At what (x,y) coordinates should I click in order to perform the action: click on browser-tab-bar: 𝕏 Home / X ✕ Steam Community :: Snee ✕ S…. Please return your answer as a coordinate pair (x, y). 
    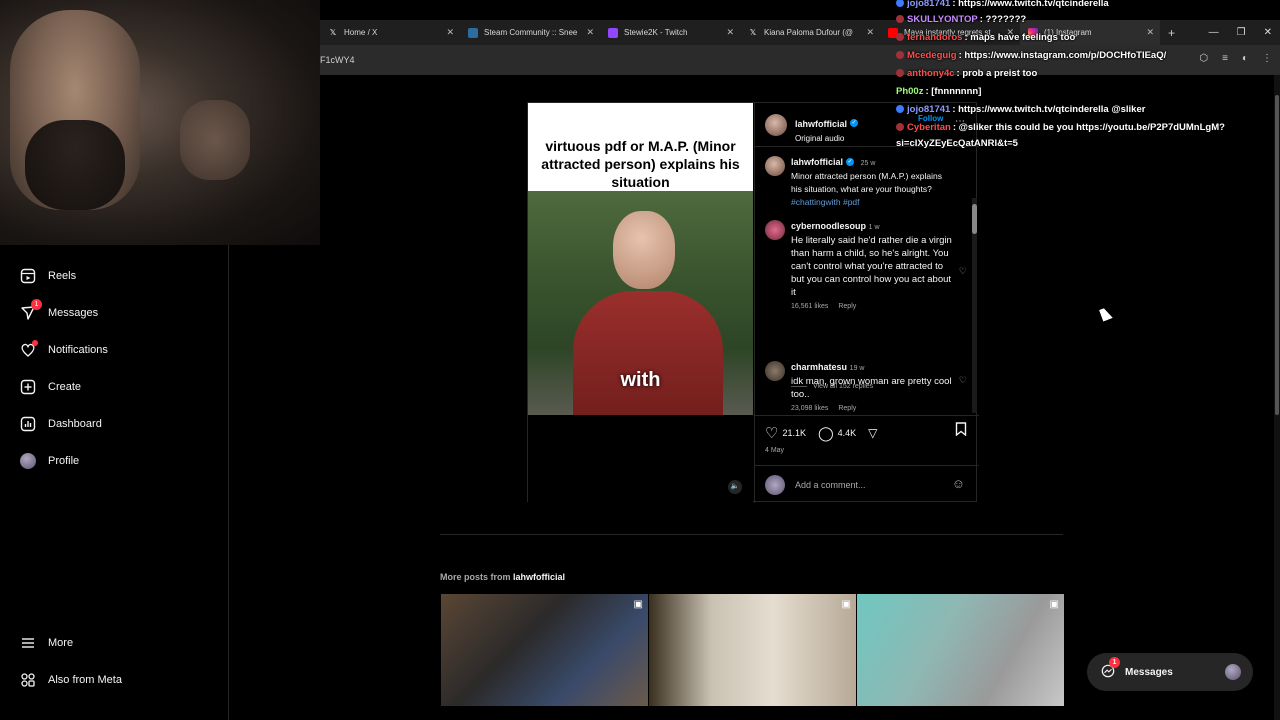
    Looking at the image, I should click on (800, 32).